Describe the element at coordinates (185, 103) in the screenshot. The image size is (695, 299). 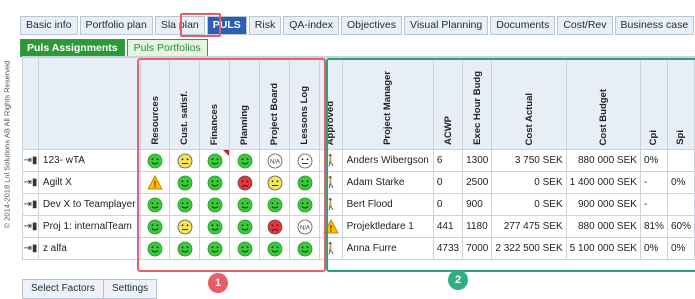
I see `header-cust-satisf: Cust. satisf.` at that location.